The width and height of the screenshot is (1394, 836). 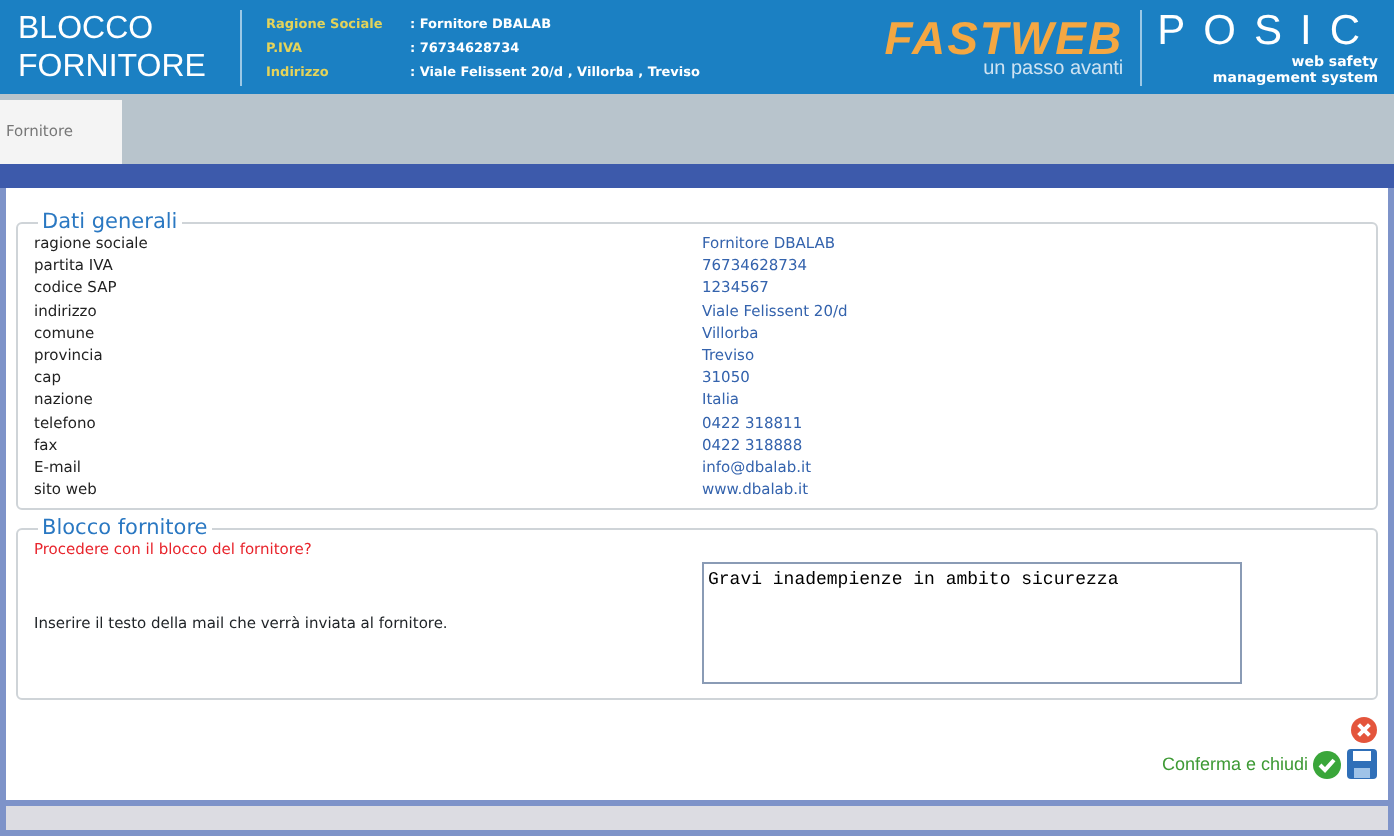 I want to click on page-title: BLOCCO FORNITORE, so click(x=112, y=47).